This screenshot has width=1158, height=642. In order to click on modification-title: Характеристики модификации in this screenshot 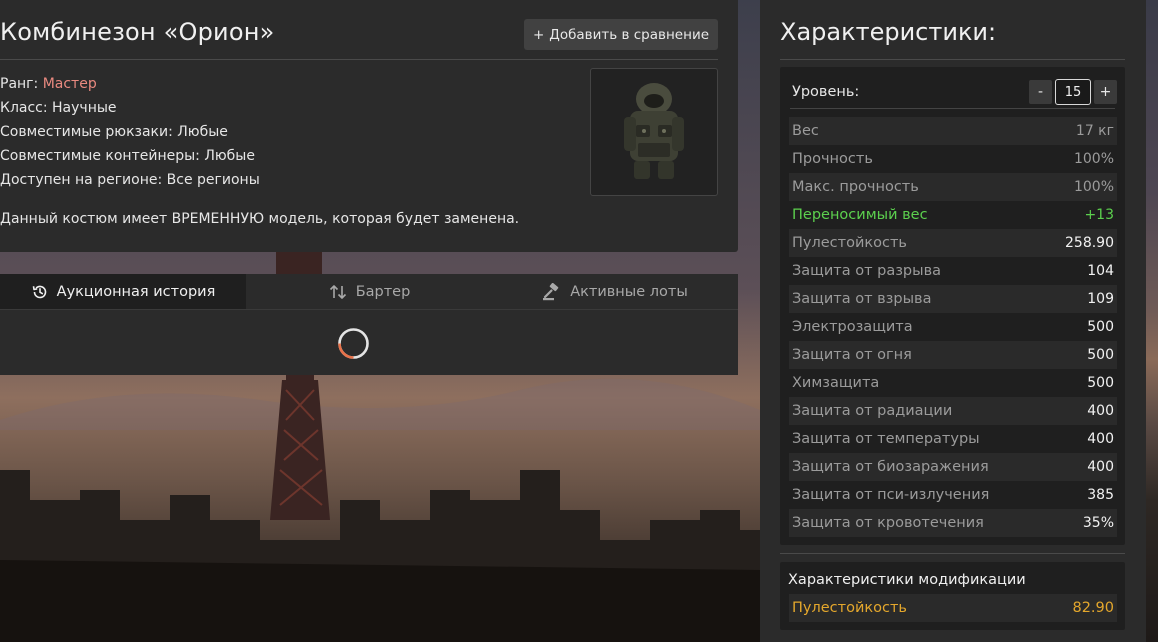, I will do `click(907, 580)`.